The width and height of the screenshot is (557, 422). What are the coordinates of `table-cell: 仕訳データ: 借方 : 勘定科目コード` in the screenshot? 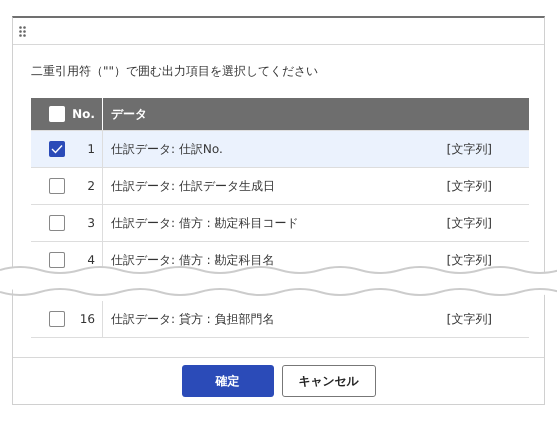 It's located at (205, 223).